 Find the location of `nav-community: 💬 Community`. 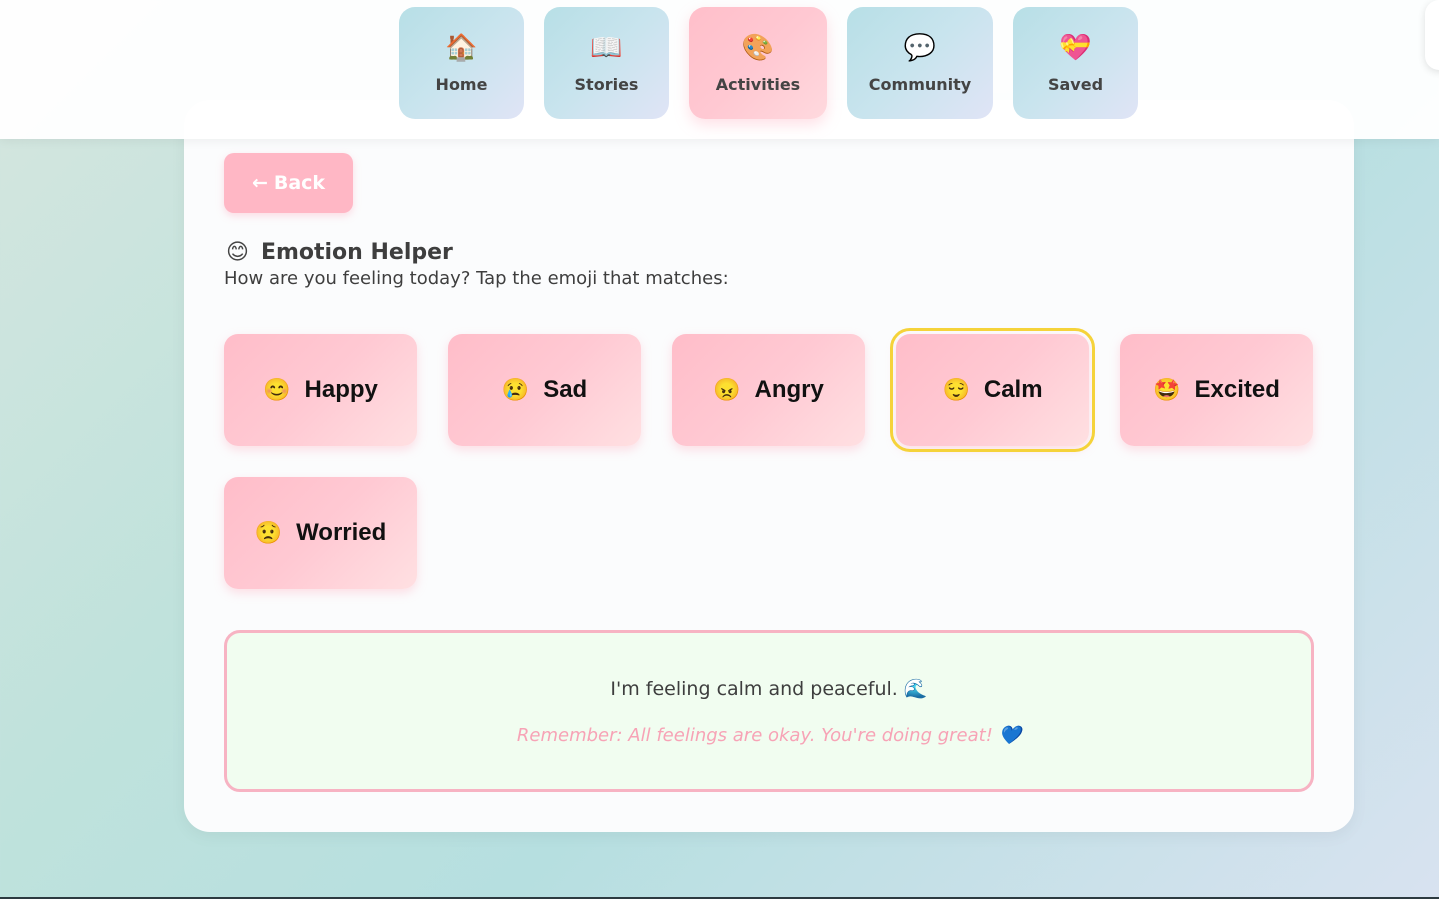

nav-community: 💬 Community is located at coordinates (920, 63).